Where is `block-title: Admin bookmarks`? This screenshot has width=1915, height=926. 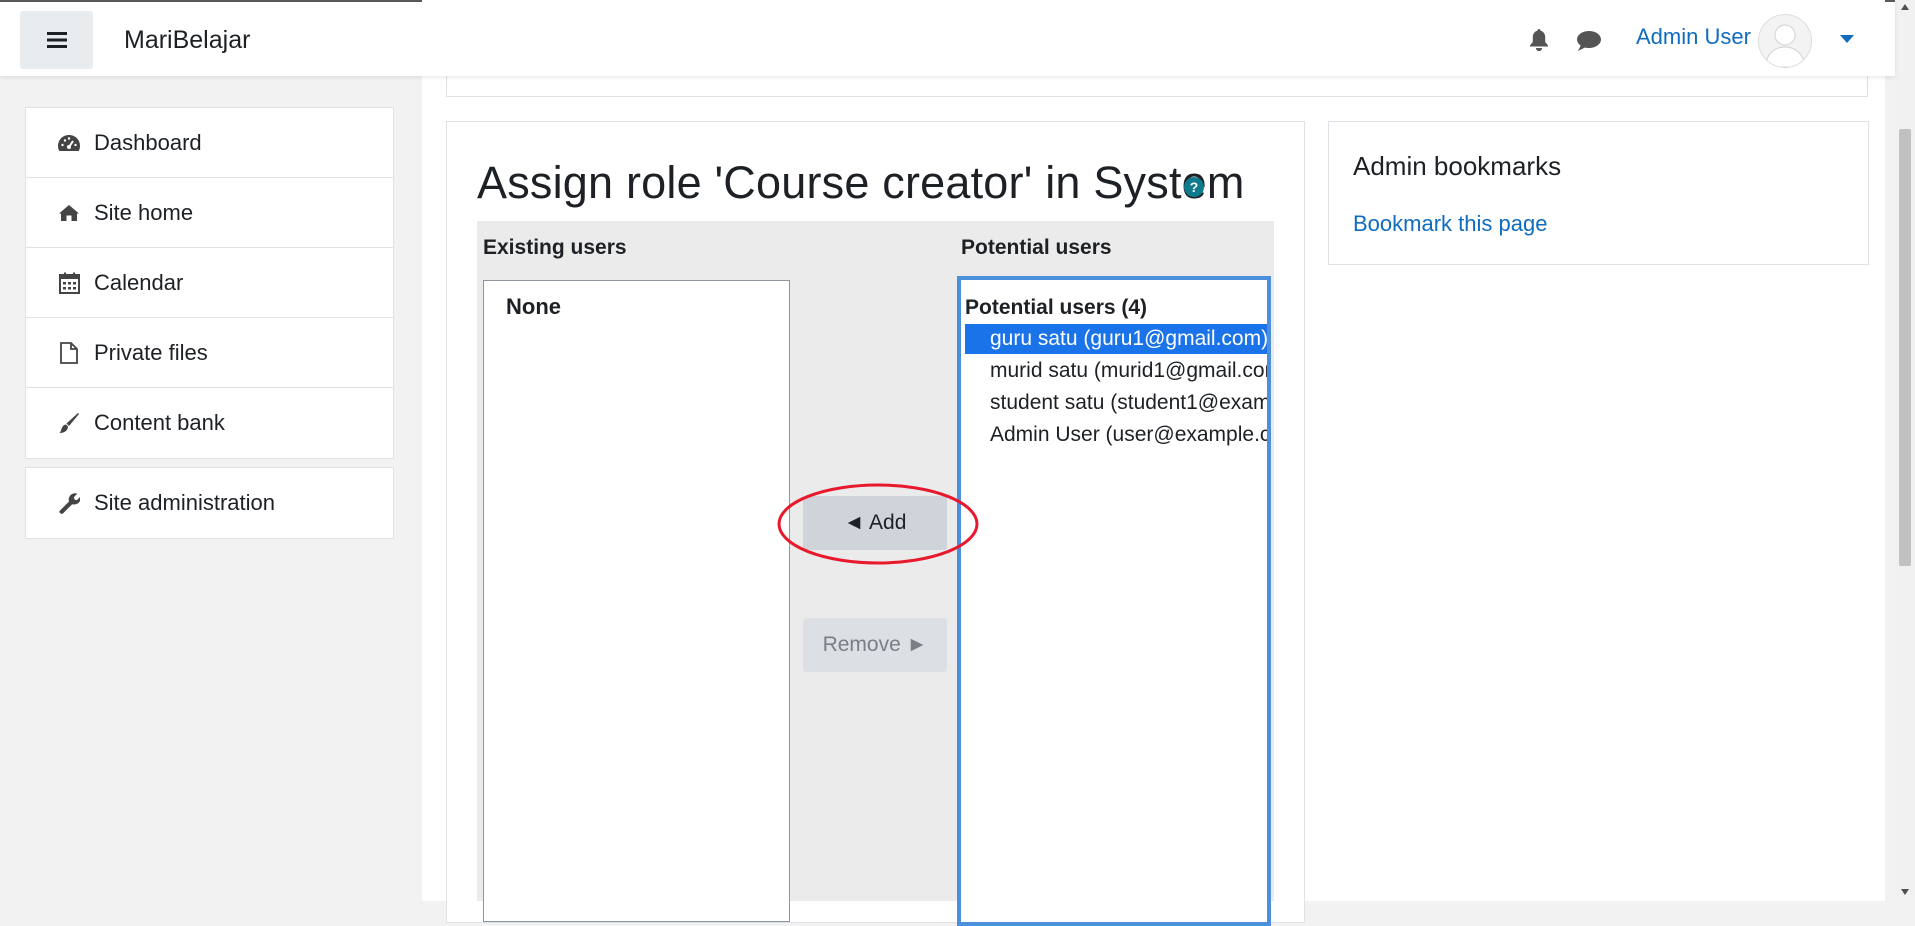 block-title: Admin bookmarks is located at coordinates (1457, 166).